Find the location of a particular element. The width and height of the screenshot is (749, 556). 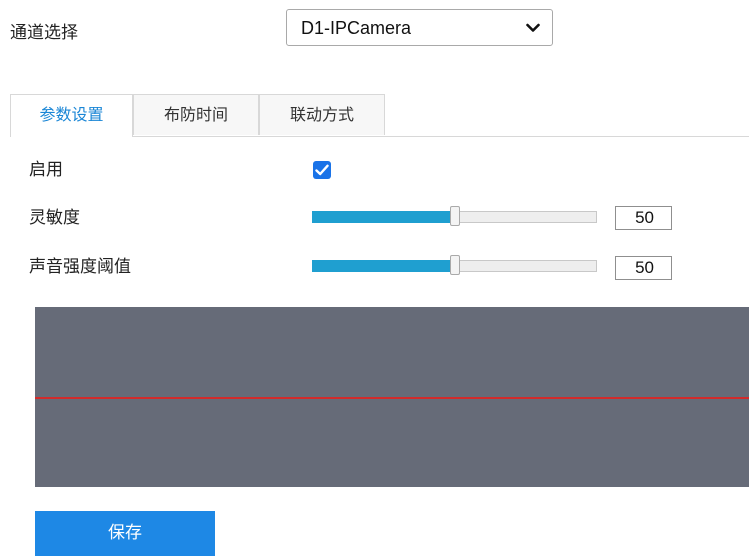

tab-linkage-method: 联动方式 is located at coordinates (322, 114).